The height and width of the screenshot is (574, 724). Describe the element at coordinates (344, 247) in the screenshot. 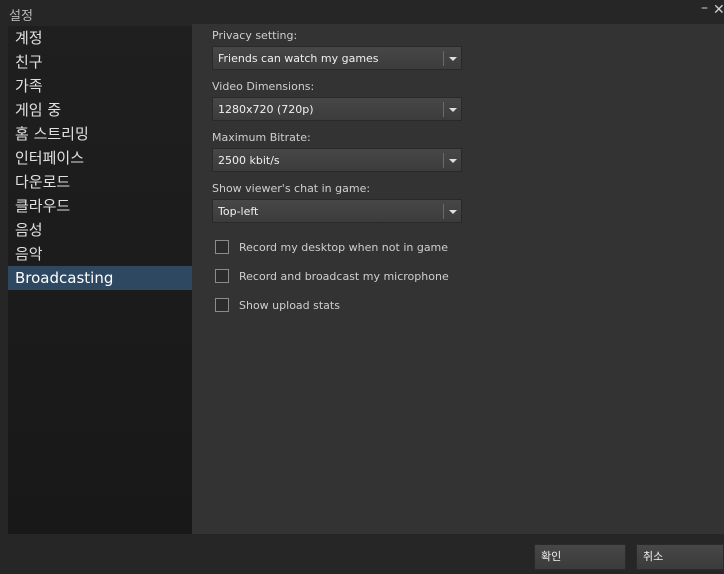

I see `record-desktop-label: Record my desktop when not in game` at that location.